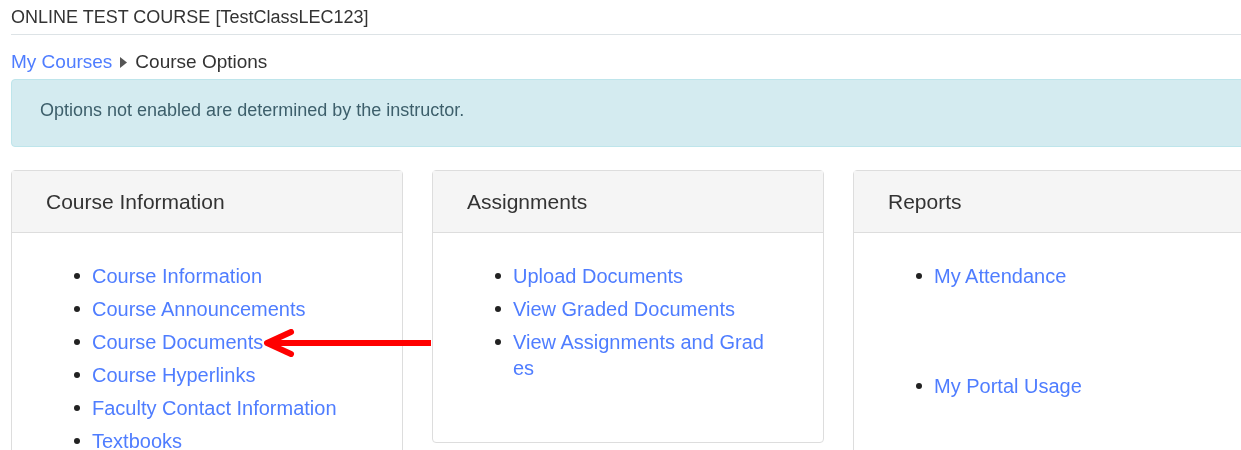 Image resolution: width=1241 pixels, height=450 pixels. I want to click on panel-header: Course Information, so click(207, 202).